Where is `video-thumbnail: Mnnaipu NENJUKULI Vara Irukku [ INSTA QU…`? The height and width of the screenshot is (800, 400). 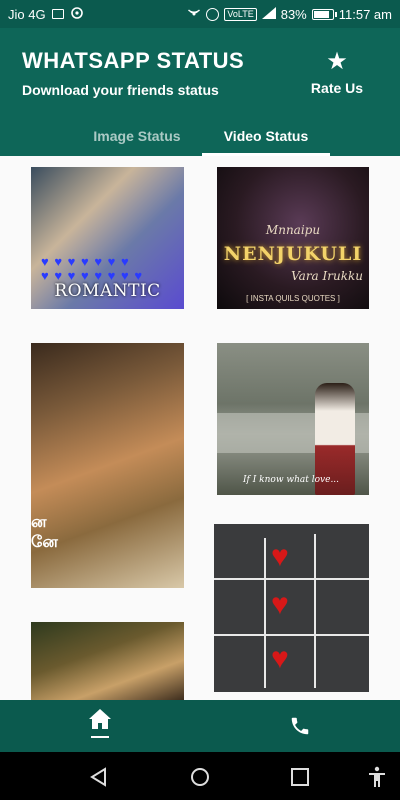
video-thumbnail: Mnnaipu NENJUKULI Vara Irukku [ INSTA QU… is located at coordinates (293, 238).